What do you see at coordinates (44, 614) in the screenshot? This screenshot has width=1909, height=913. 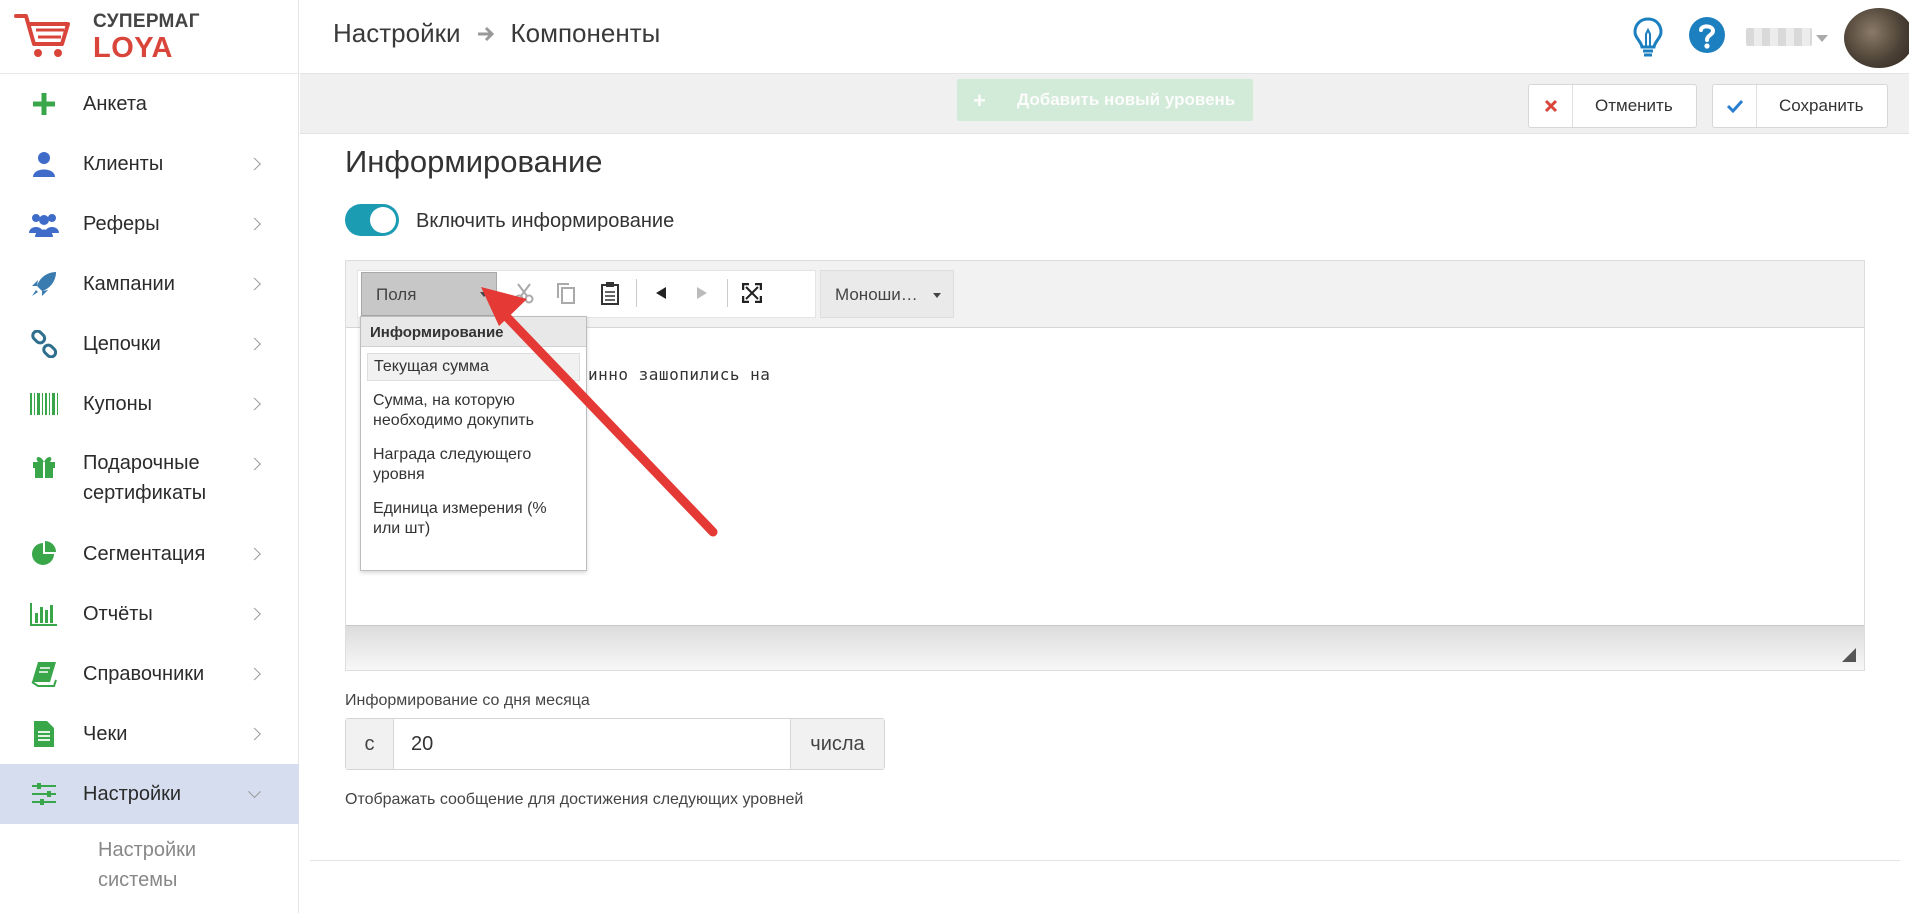 I see `bar-chart-icon` at bounding box center [44, 614].